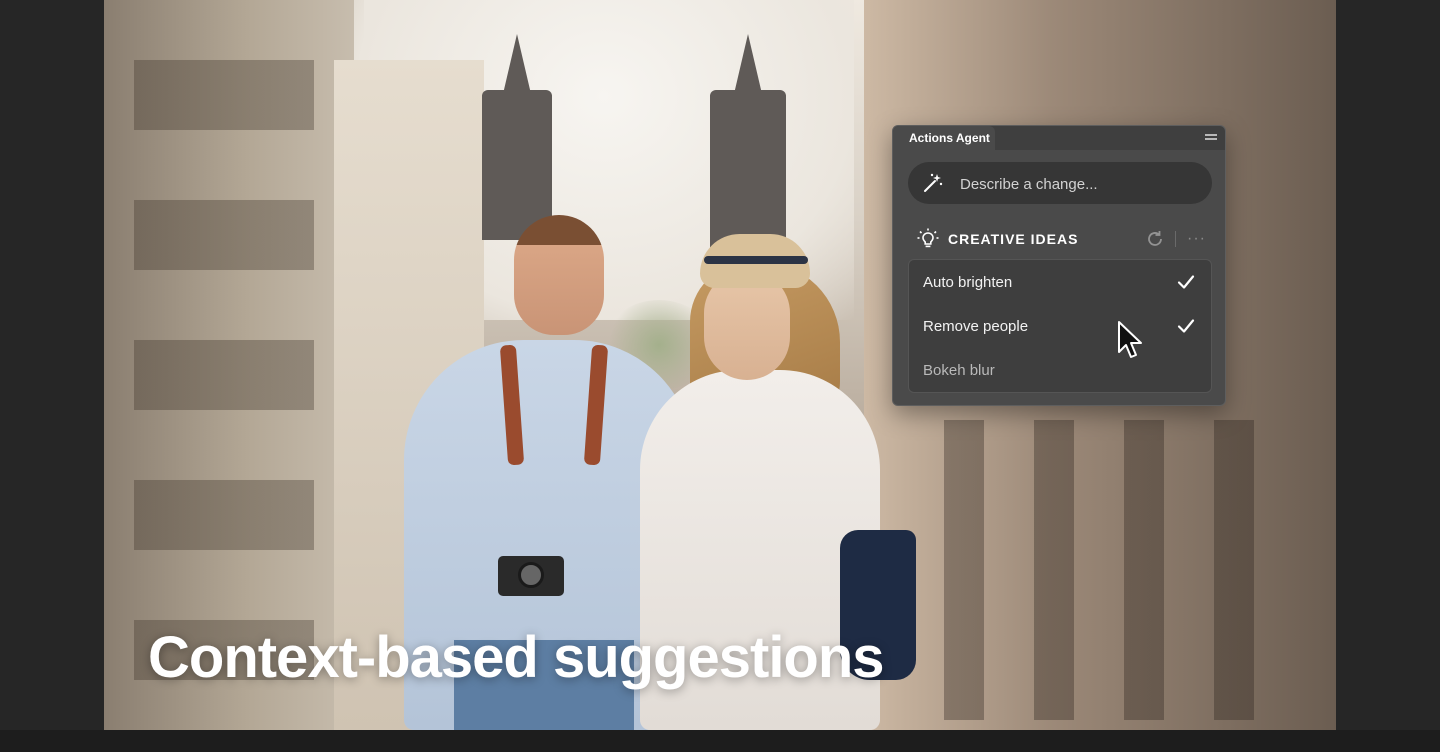 The height and width of the screenshot is (752, 1440). I want to click on hat-band, so click(756, 260).